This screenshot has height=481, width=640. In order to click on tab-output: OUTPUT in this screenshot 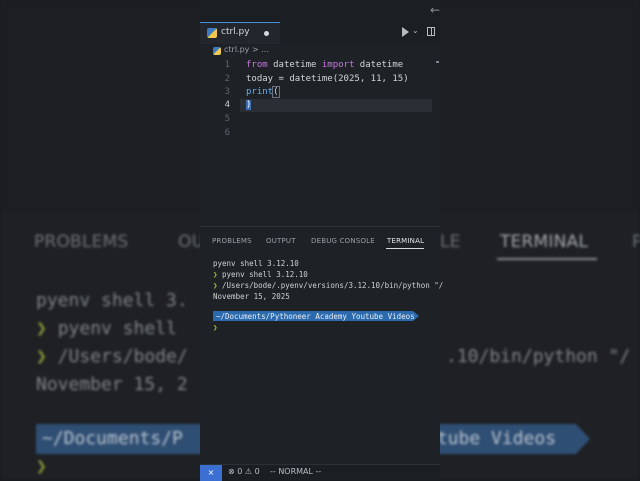, I will do `click(281, 241)`.